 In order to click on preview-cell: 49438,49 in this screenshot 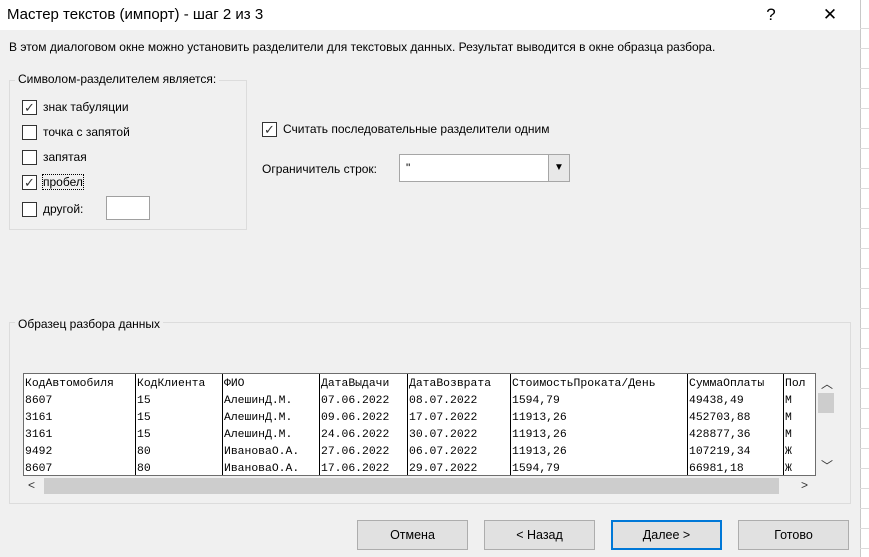, I will do `click(716, 401)`.